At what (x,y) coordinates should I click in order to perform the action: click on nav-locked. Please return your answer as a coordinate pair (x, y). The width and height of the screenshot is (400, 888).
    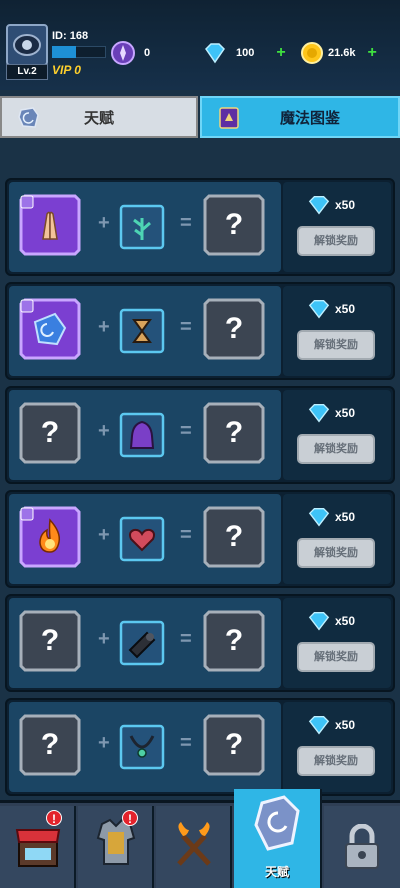
    Looking at the image, I should click on (362, 847).